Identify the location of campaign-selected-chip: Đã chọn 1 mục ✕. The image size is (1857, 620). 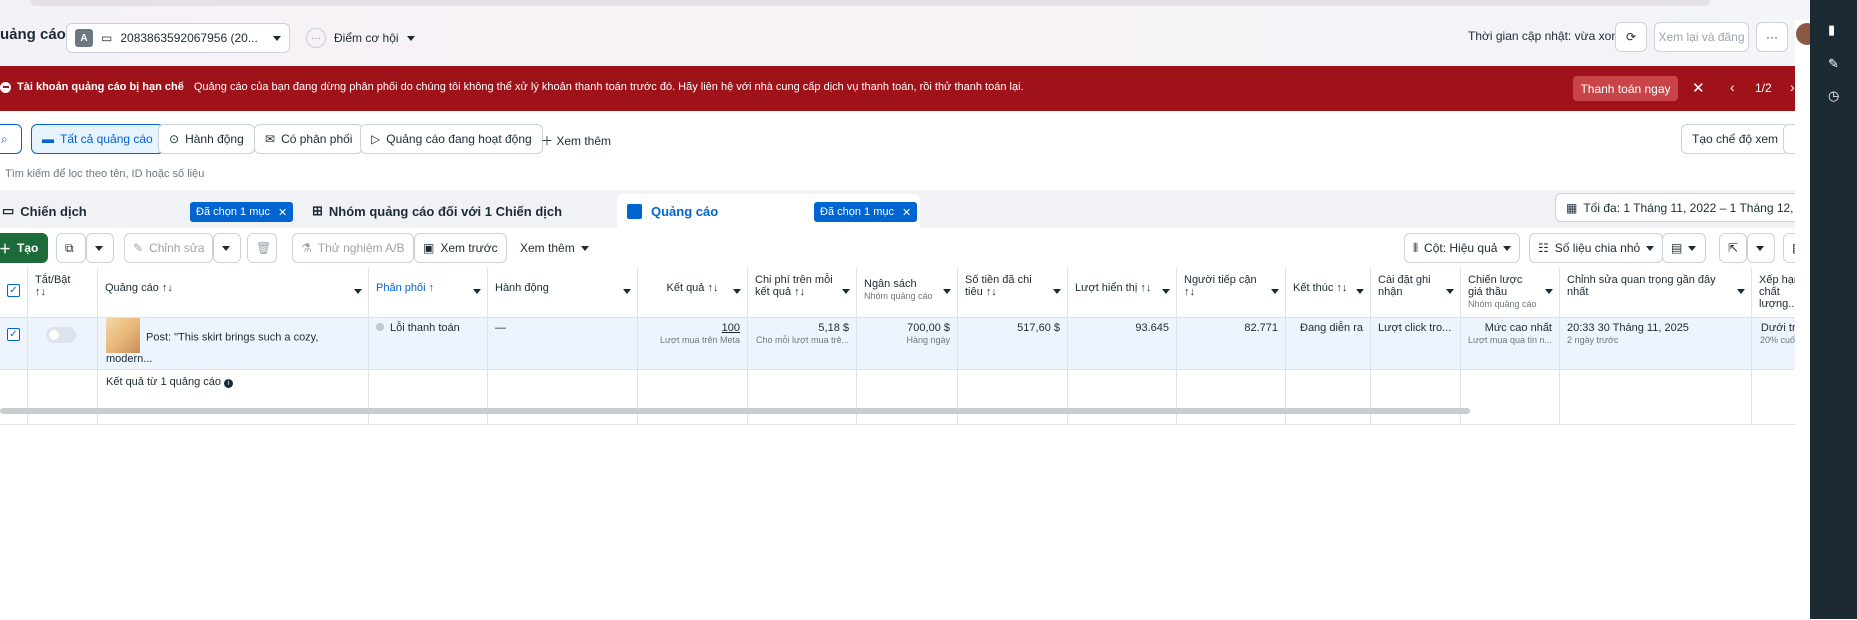
(242, 212).